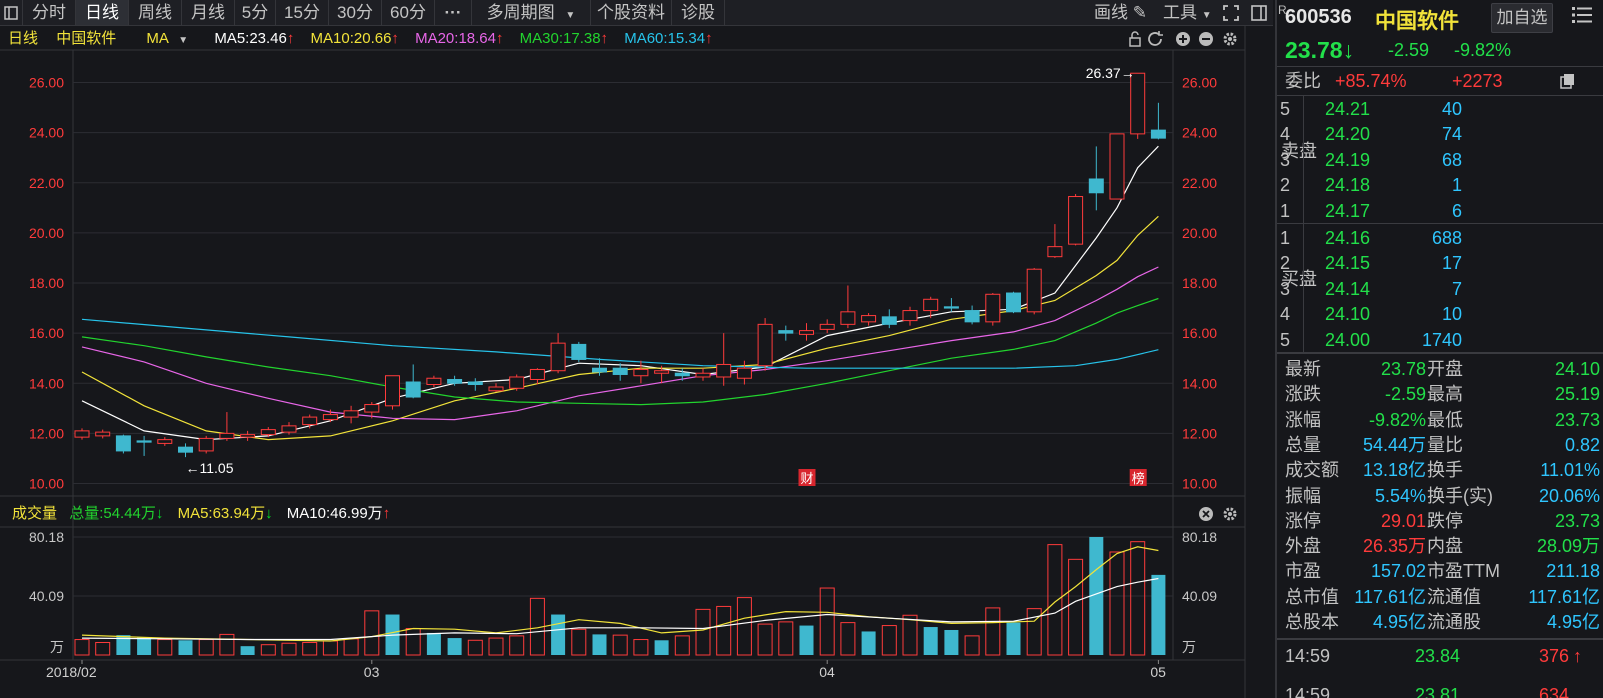  What do you see at coordinates (1187, 12) in the screenshot?
I see `tools-button: 工具 ▼` at bounding box center [1187, 12].